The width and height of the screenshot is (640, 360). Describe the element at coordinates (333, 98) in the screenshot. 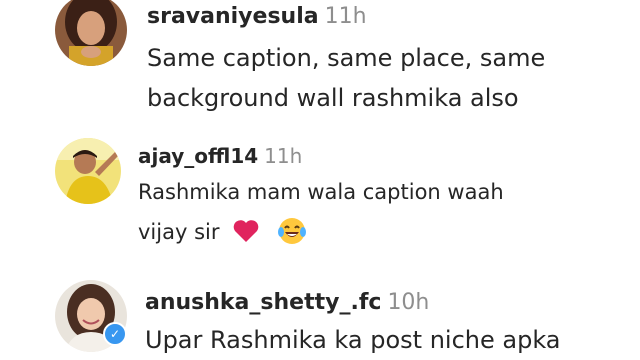

I see `comment-text-line: background wall rashmika also` at that location.